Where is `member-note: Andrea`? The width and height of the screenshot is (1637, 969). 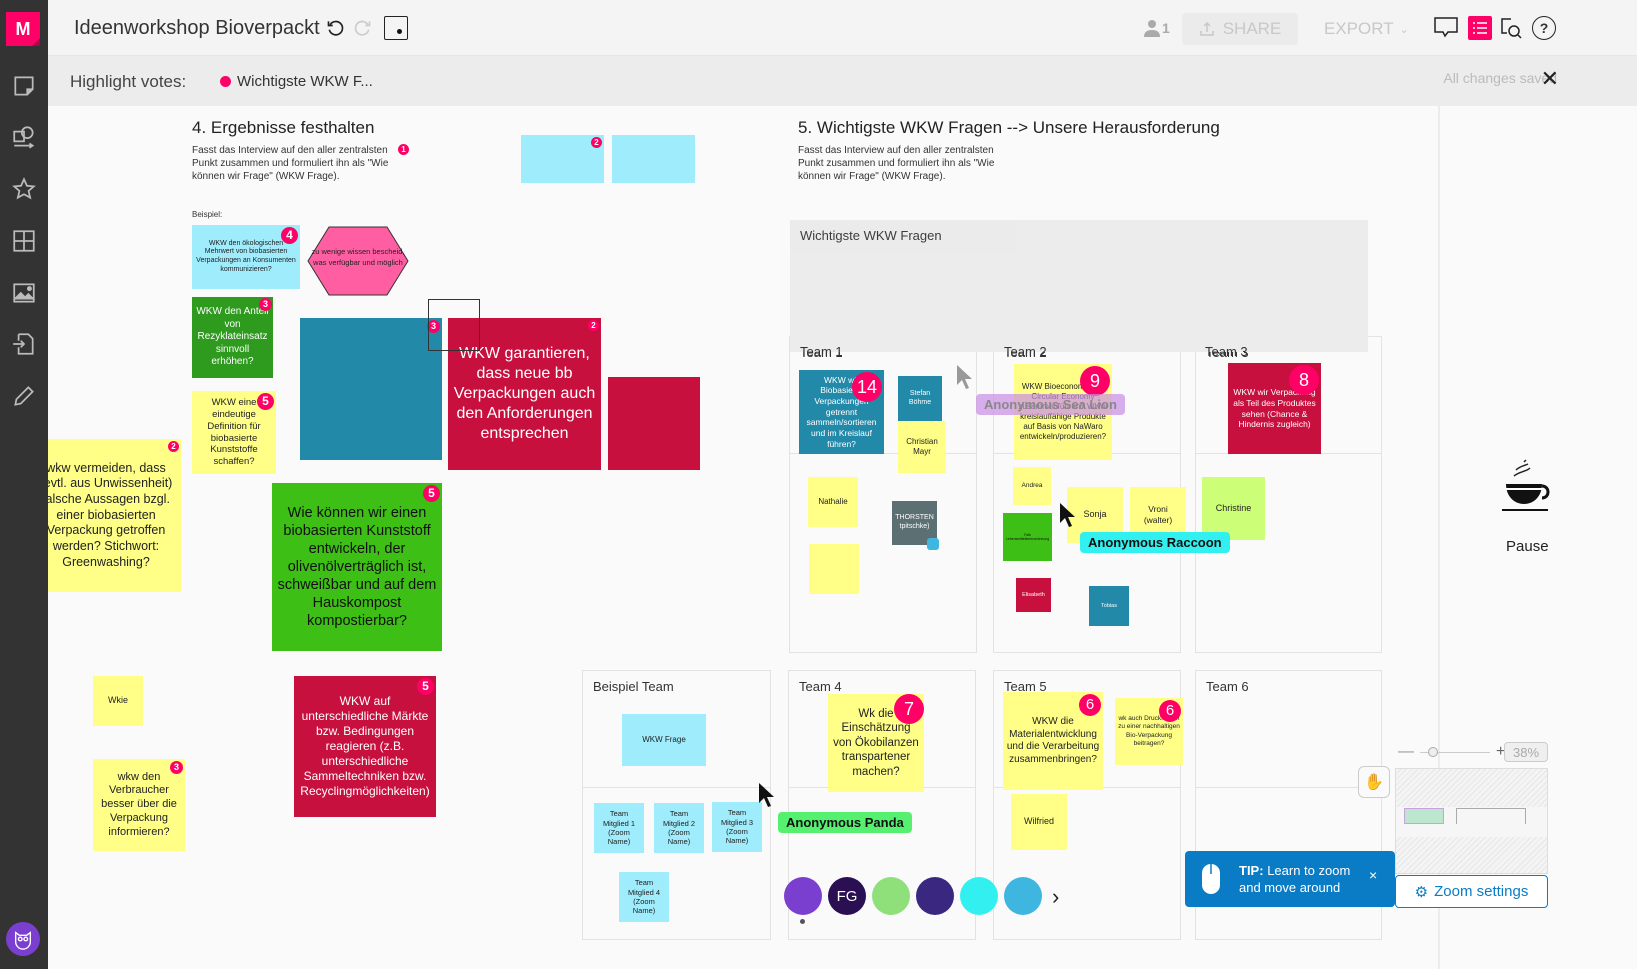
member-note: Andrea is located at coordinates (1032, 486).